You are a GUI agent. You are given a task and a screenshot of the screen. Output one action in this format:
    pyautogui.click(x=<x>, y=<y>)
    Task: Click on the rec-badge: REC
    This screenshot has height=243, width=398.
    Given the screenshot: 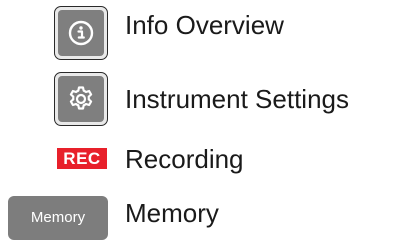 What is the action you would take?
    pyautogui.click(x=82, y=158)
    